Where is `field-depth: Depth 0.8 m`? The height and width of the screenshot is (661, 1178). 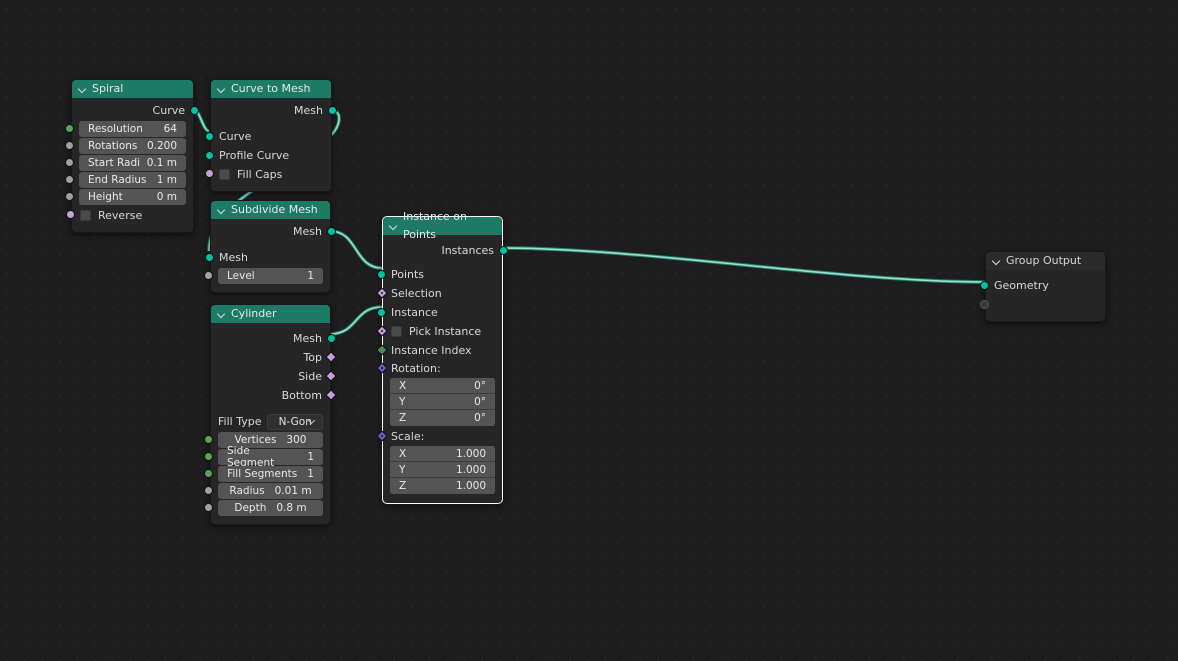 field-depth: Depth 0.8 m is located at coordinates (263, 508).